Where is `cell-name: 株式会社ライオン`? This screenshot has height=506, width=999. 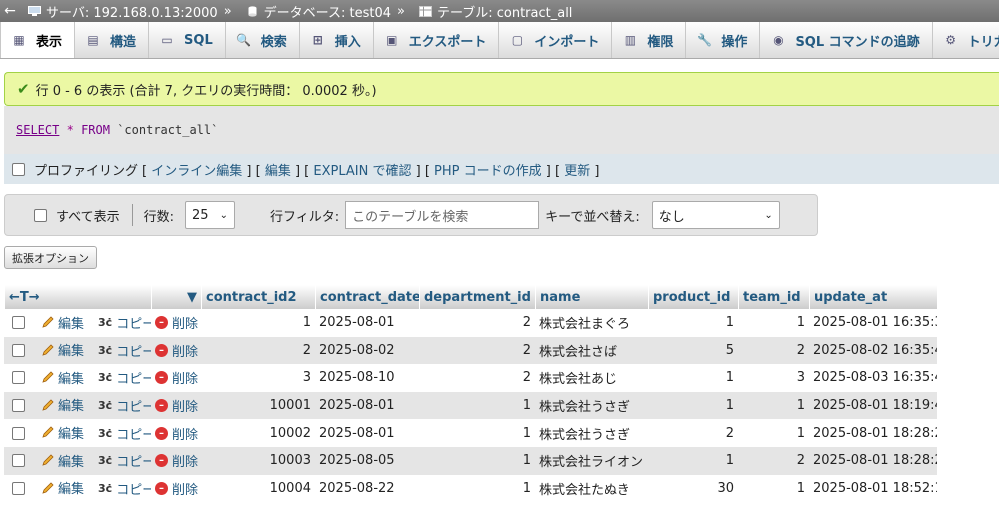
cell-name: 株式会社ライオン is located at coordinates (591, 460).